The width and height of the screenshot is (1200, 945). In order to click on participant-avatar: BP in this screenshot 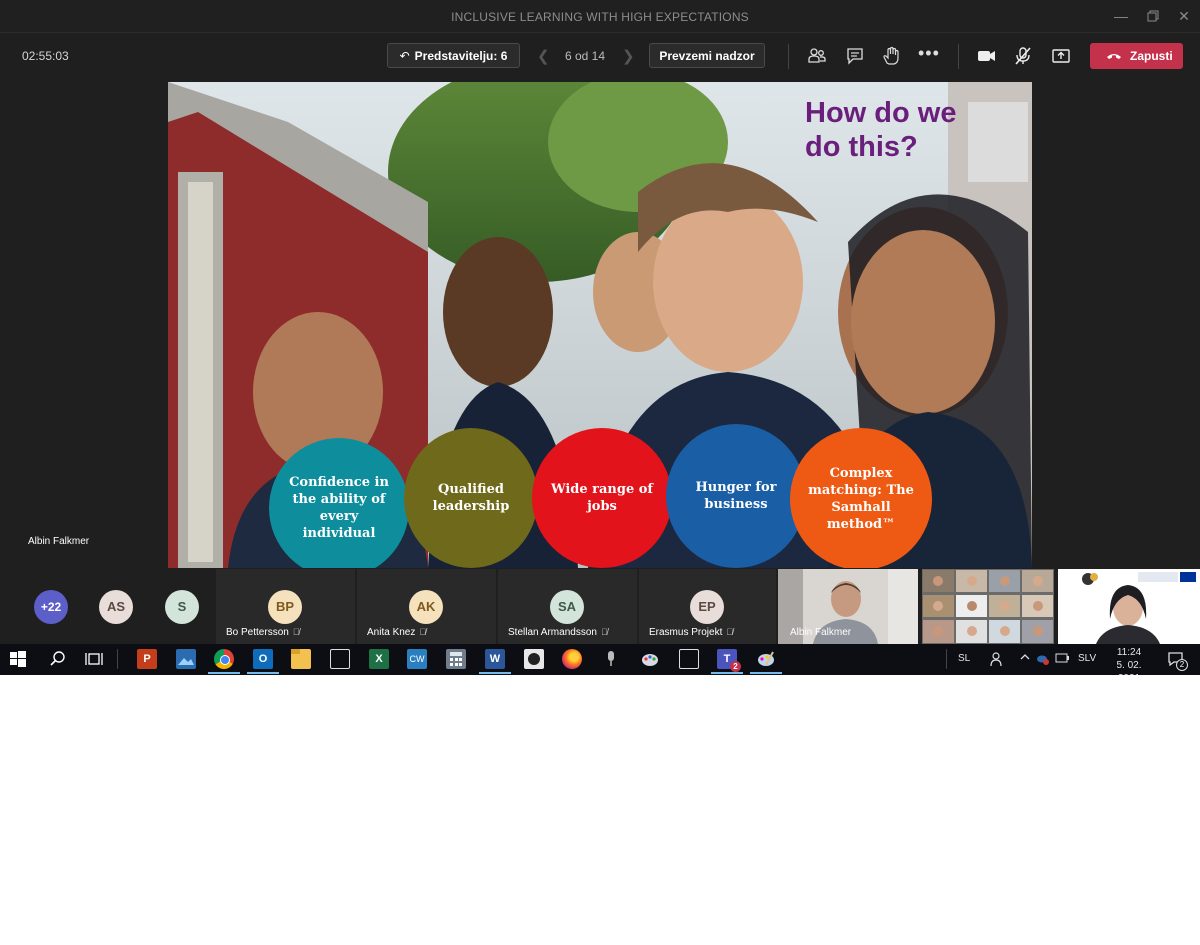, I will do `click(285, 607)`.